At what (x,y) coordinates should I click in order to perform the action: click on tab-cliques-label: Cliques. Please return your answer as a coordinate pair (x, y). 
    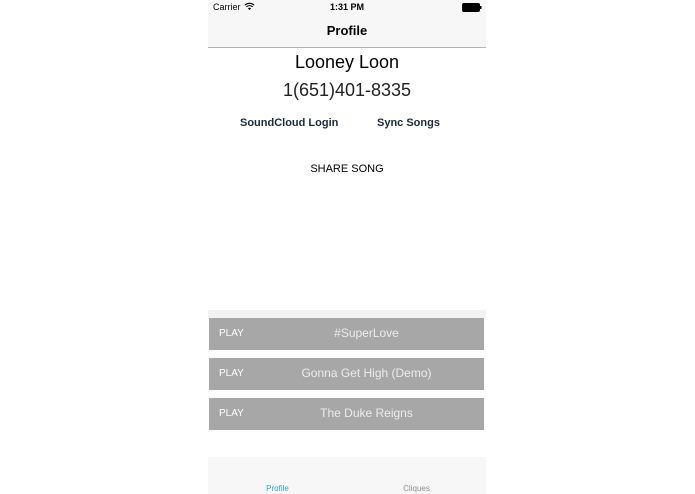
    Looking at the image, I should click on (416, 488).